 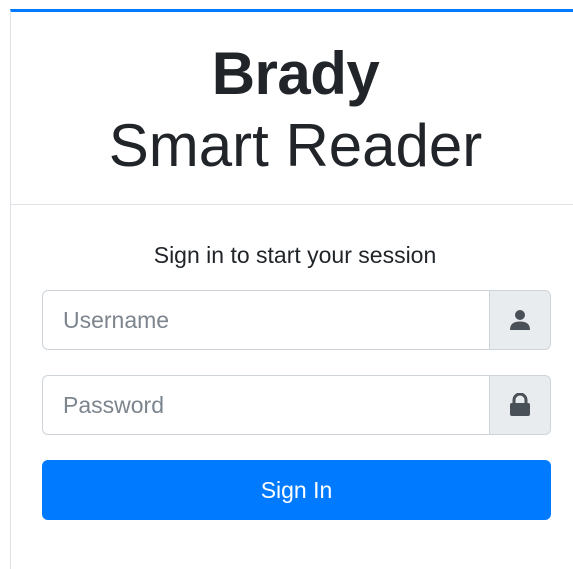 What do you see at coordinates (265, 405) in the screenshot?
I see `password-input` at bounding box center [265, 405].